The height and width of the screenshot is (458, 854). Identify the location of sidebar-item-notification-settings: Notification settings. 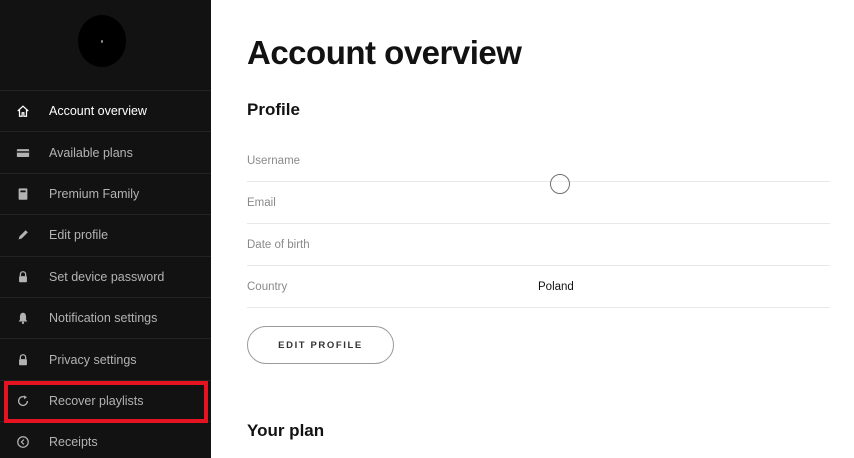
(105, 317).